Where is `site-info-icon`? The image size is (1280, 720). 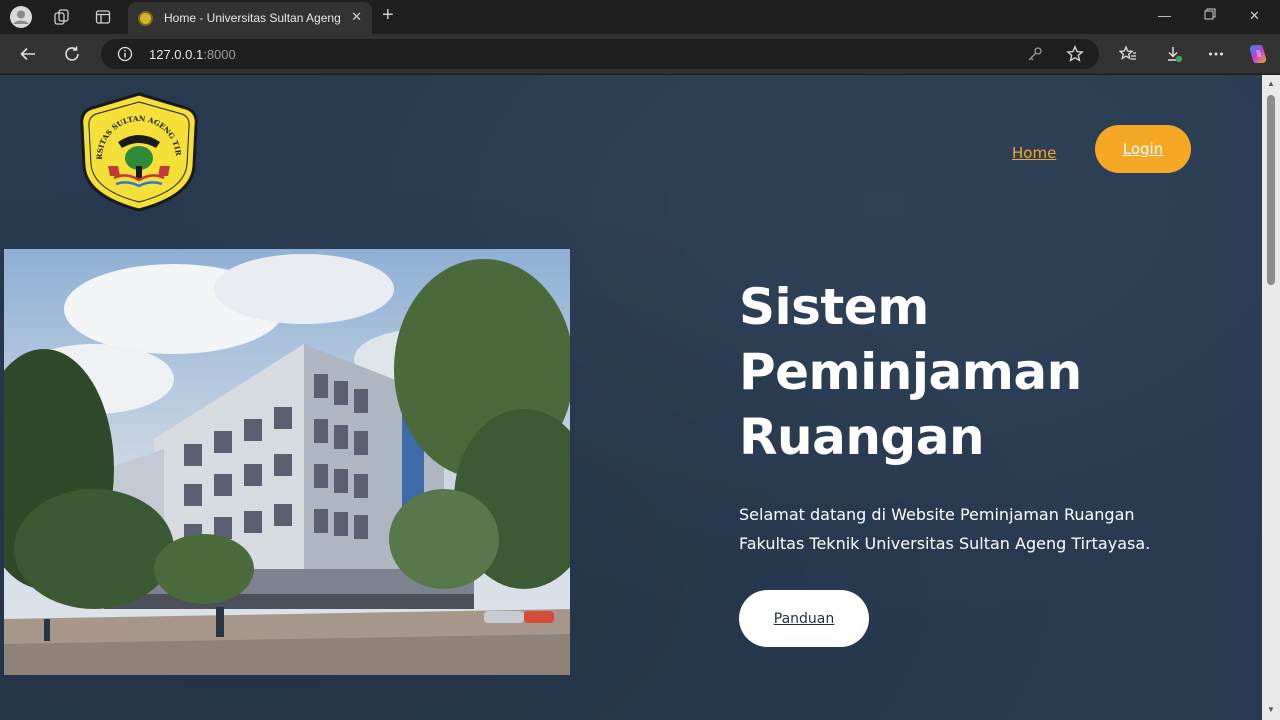 site-info-icon is located at coordinates (125, 56).